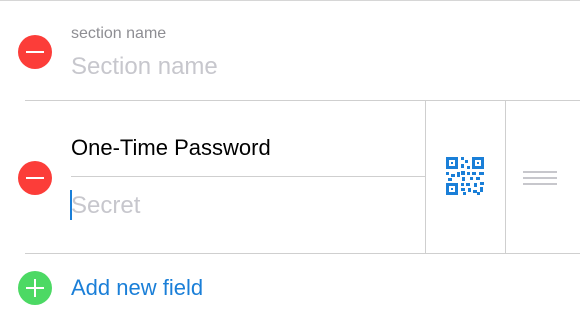  What do you see at coordinates (465, 176) in the screenshot?
I see `qr-code-icon` at bounding box center [465, 176].